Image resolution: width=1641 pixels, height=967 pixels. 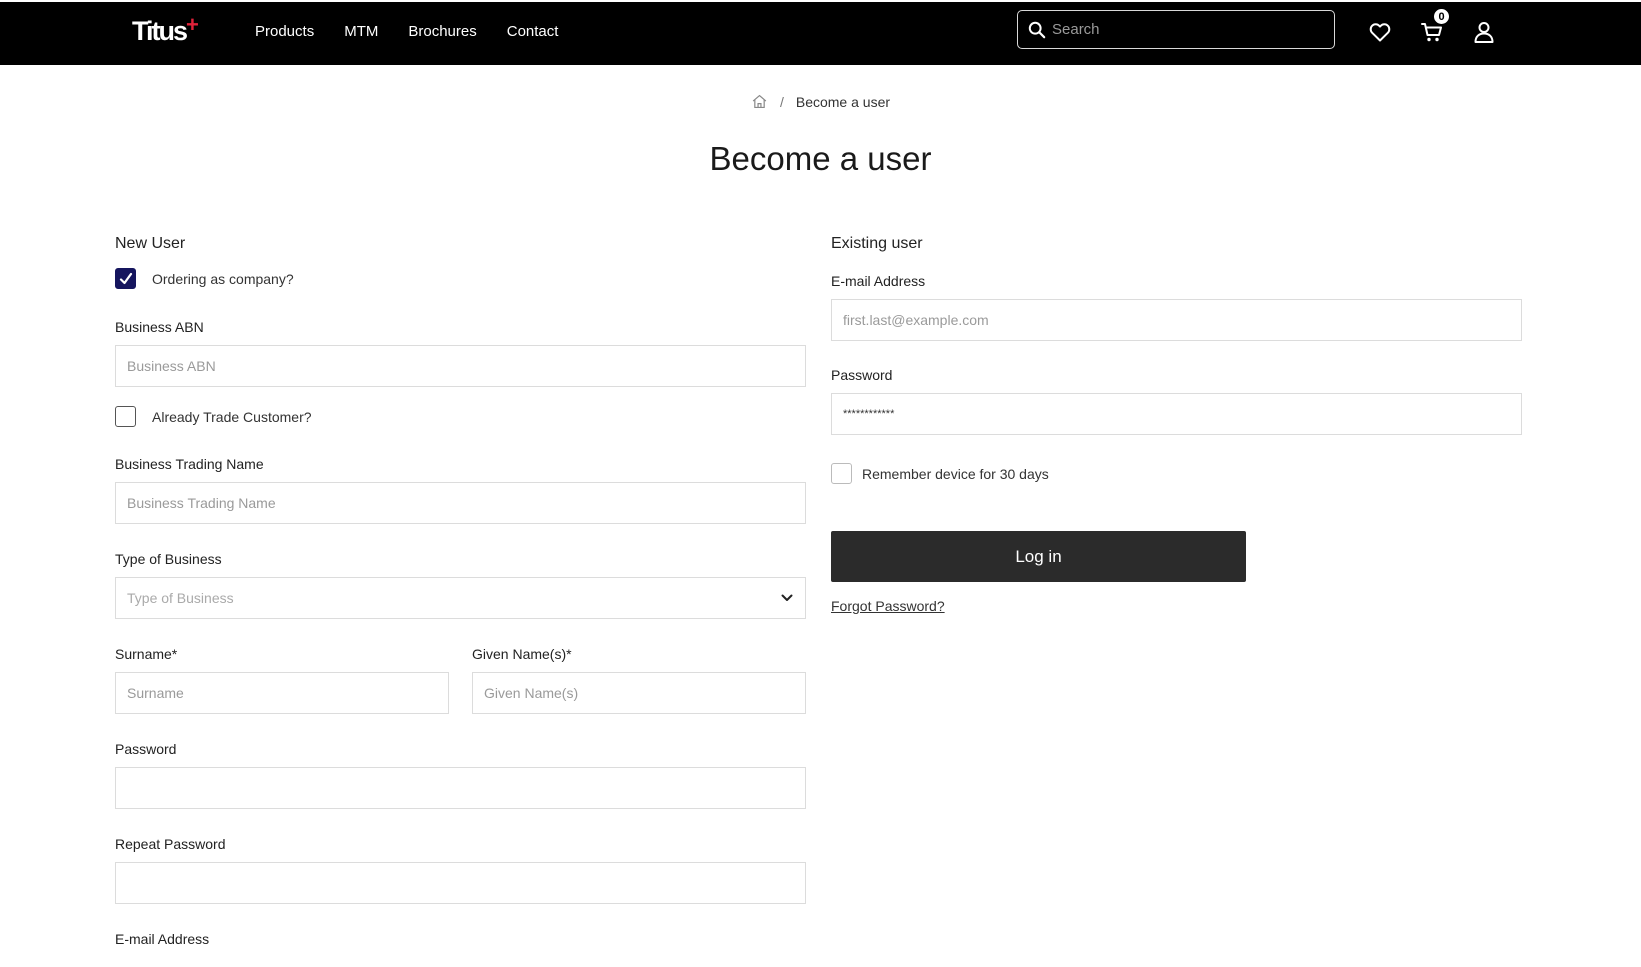 I want to click on checkmark-icon, so click(x=125, y=278).